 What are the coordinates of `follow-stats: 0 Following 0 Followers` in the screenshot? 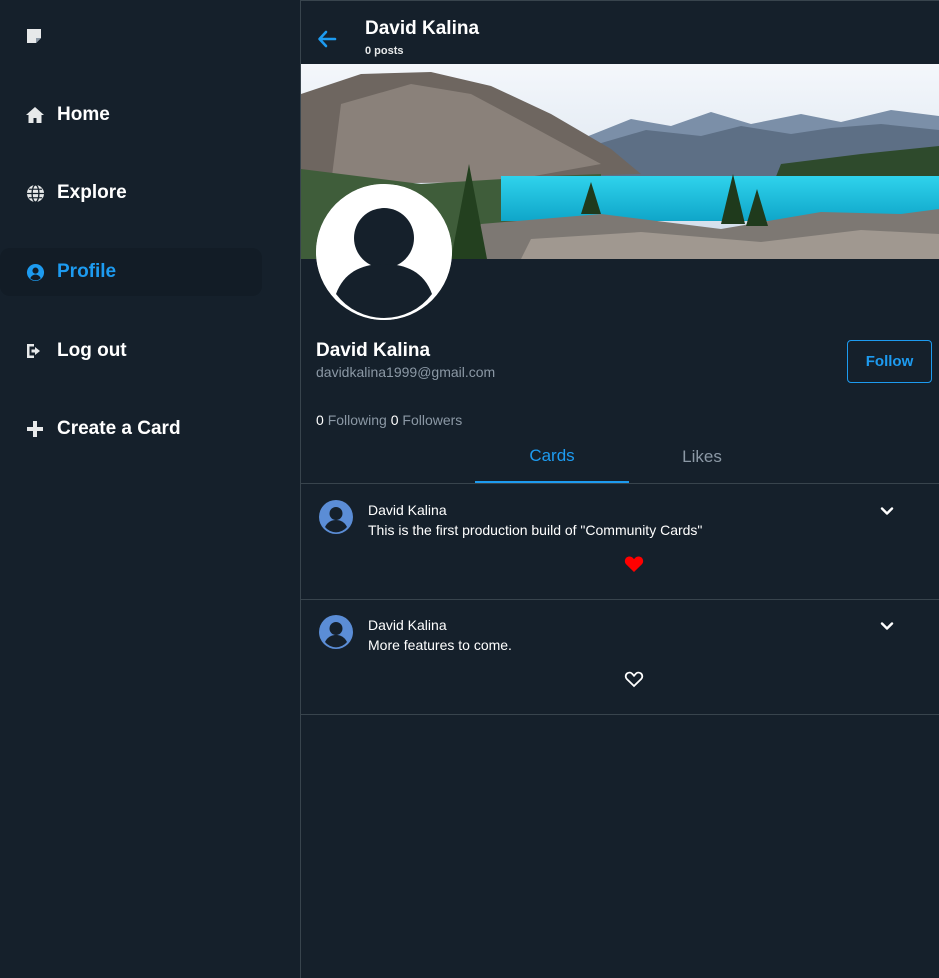 It's located at (389, 420).